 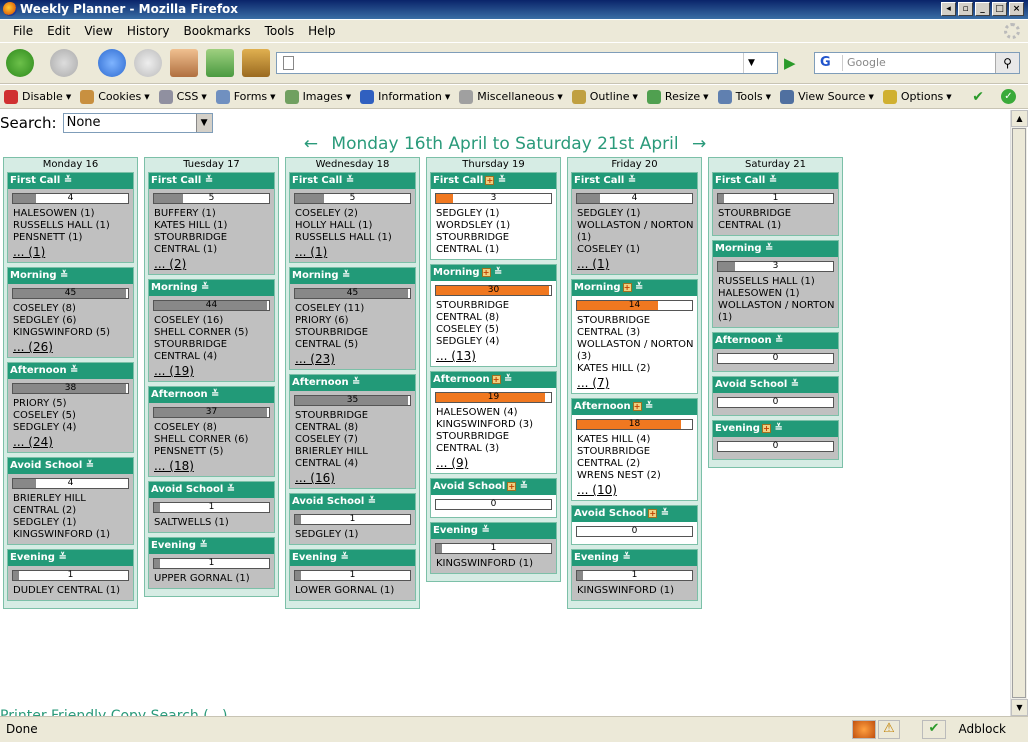 What do you see at coordinates (744, 96) in the screenshot?
I see `devbar-tools: Tools ▼` at bounding box center [744, 96].